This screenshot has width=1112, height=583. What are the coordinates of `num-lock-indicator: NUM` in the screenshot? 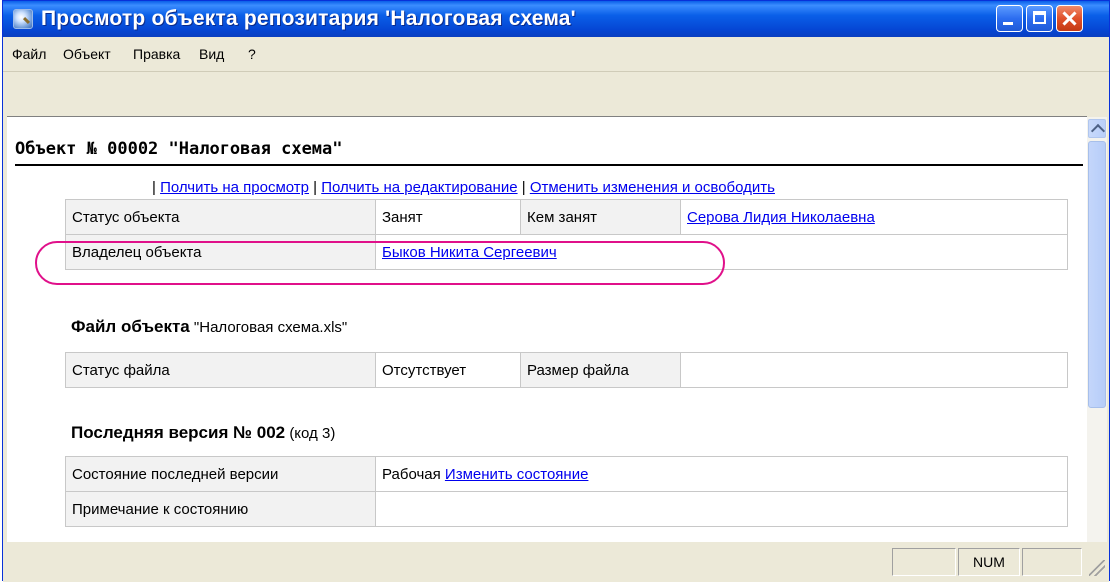 It's located at (989, 562).